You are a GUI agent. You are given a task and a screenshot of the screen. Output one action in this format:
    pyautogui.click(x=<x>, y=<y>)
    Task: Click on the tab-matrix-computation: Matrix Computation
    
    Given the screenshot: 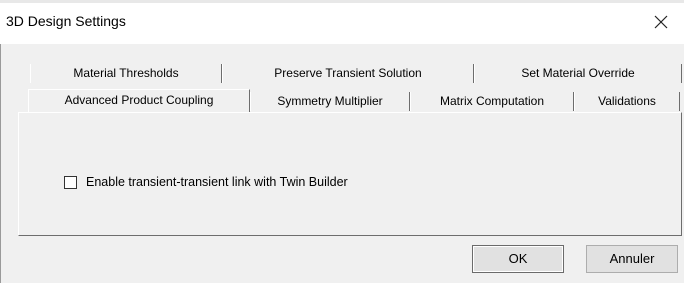 What is the action you would take?
    pyautogui.click(x=492, y=101)
    